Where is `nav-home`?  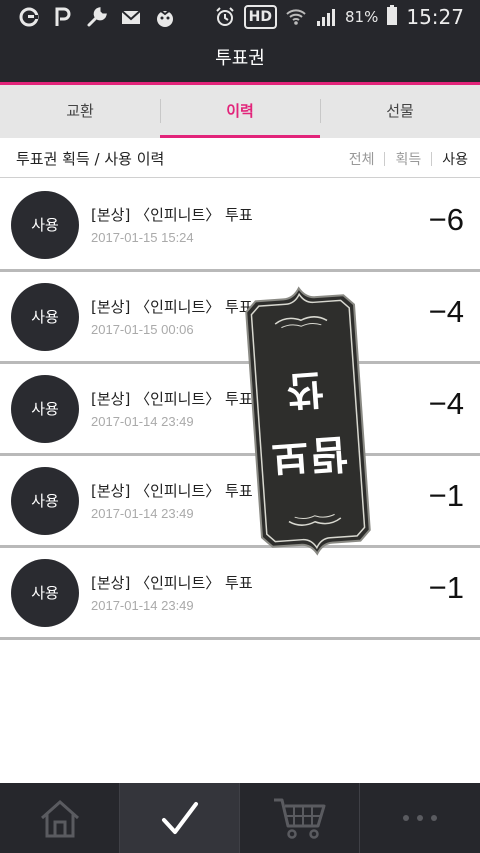 nav-home is located at coordinates (60, 818).